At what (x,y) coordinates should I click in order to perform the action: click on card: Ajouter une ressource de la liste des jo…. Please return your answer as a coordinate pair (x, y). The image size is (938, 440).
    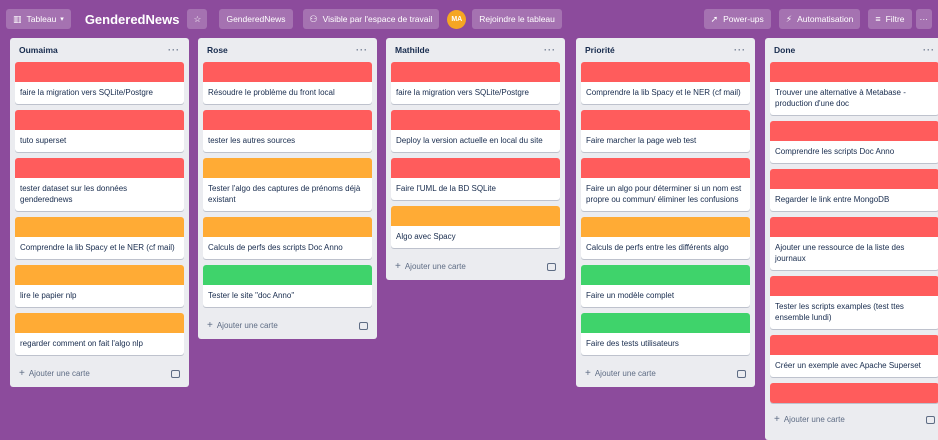
    Looking at the image, I should click on (854, 243).